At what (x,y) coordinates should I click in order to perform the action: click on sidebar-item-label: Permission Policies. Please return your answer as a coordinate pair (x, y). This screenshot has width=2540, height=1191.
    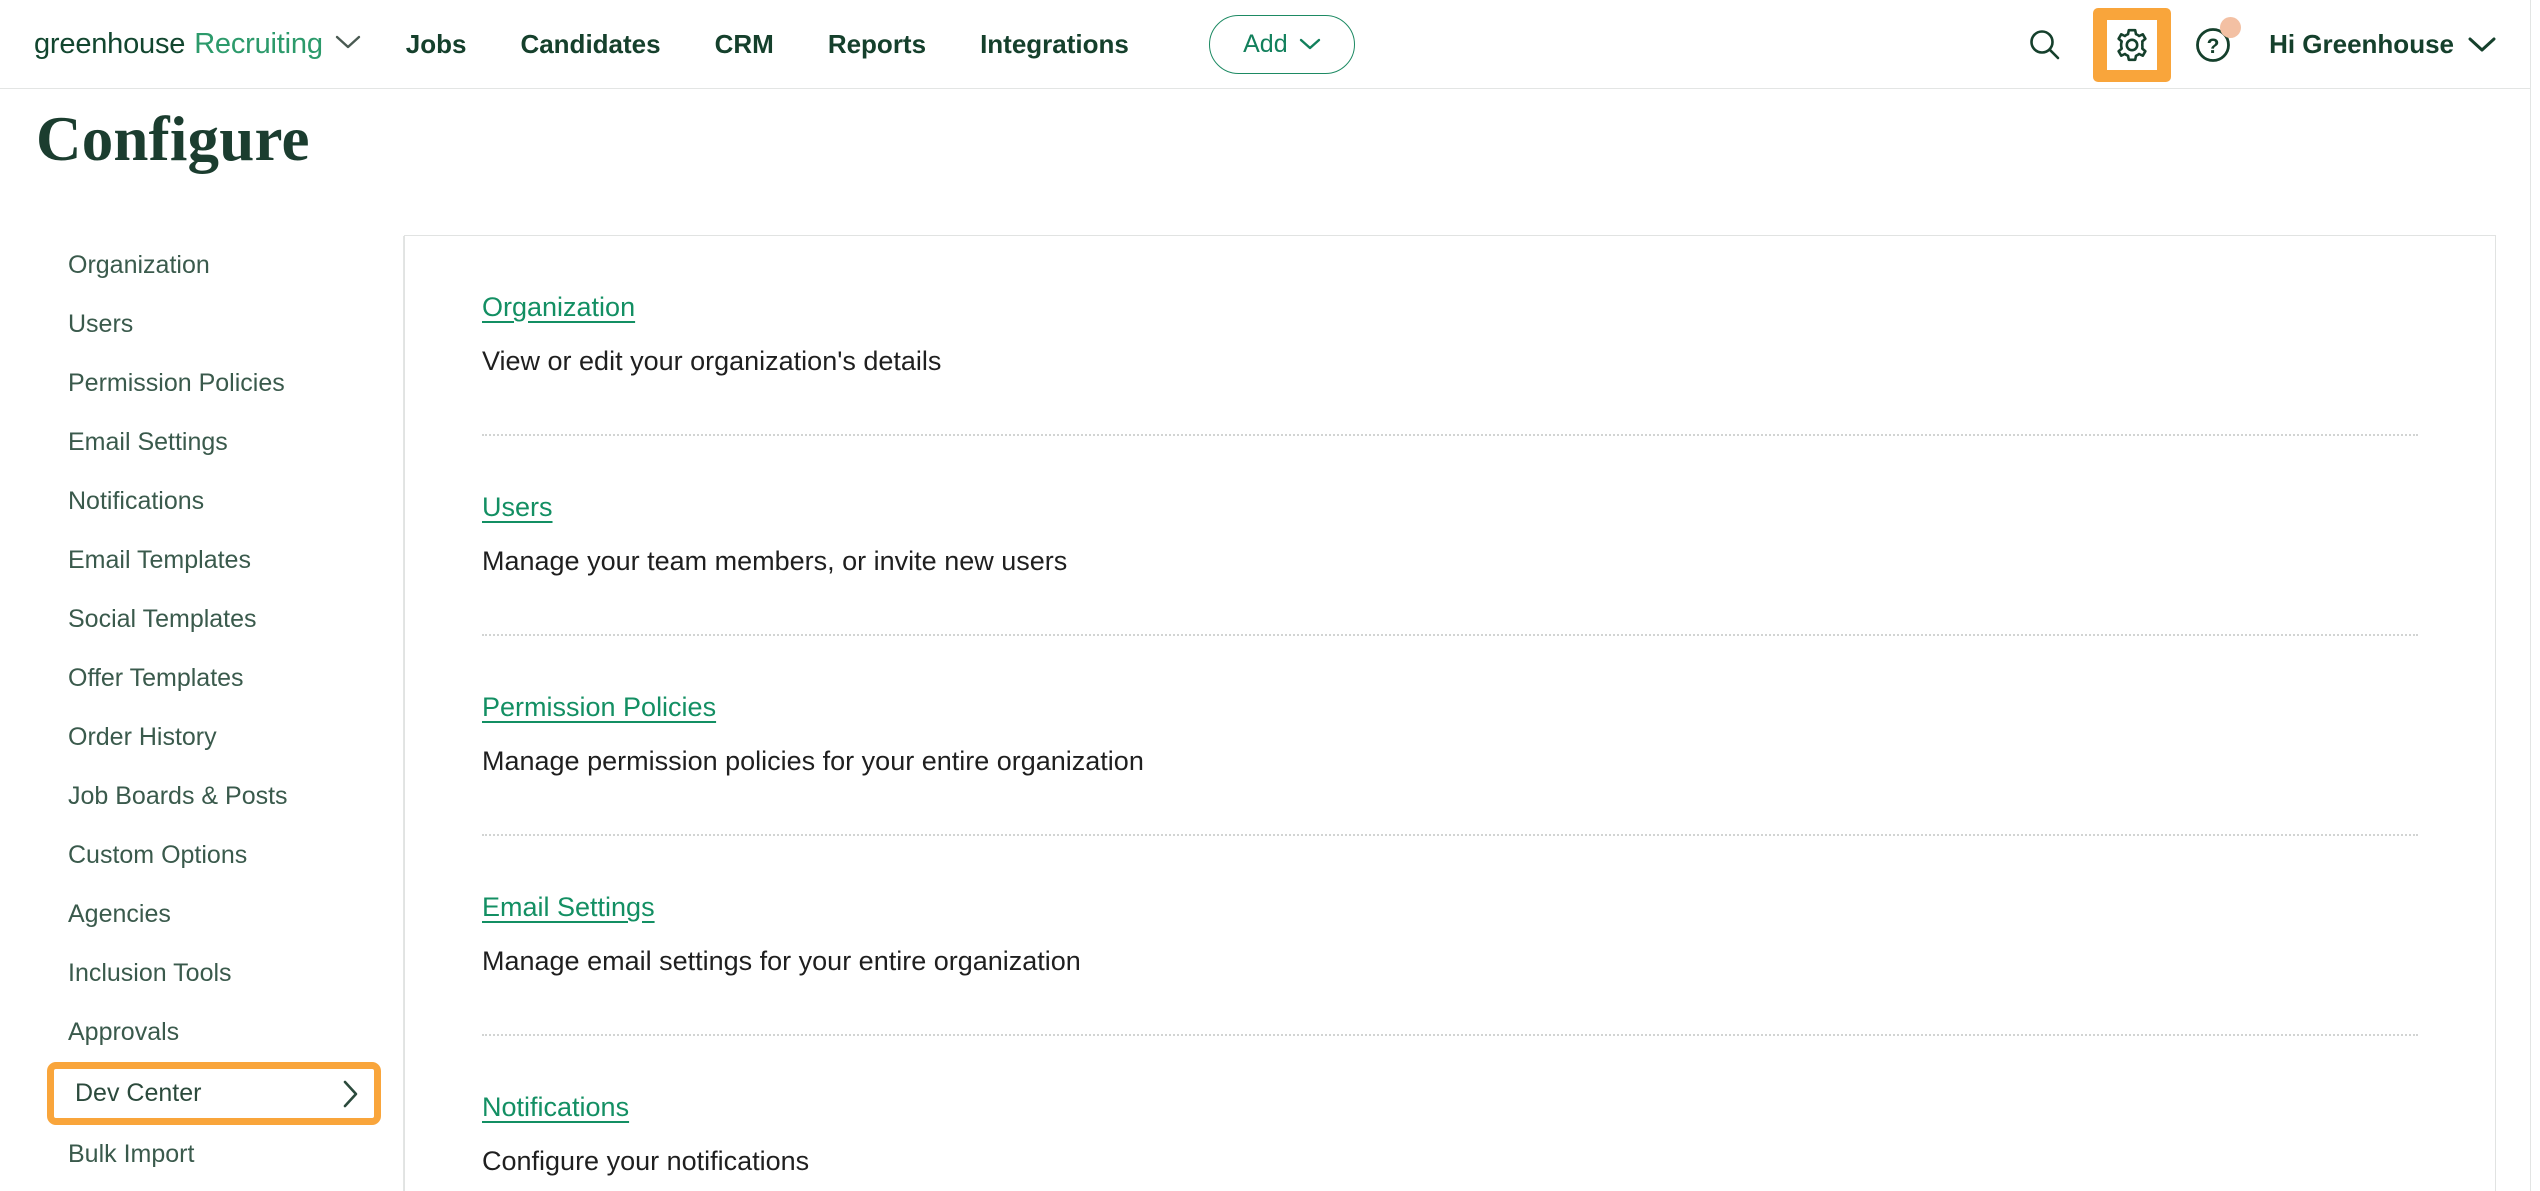
    Looking at the image, I should click on (176, 383).